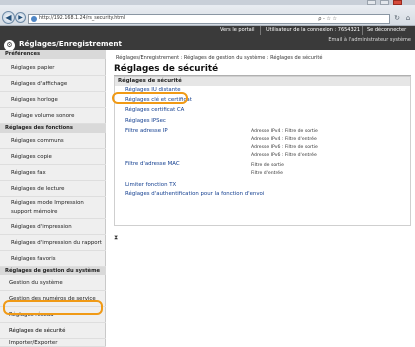 The width and height of the screenshot is (415, 347). What do you see at coordinates (53, 128) in the screenshot?
I see `sidebar-section-functions: Réglages des fonctions` at bounding box center [53, 128].